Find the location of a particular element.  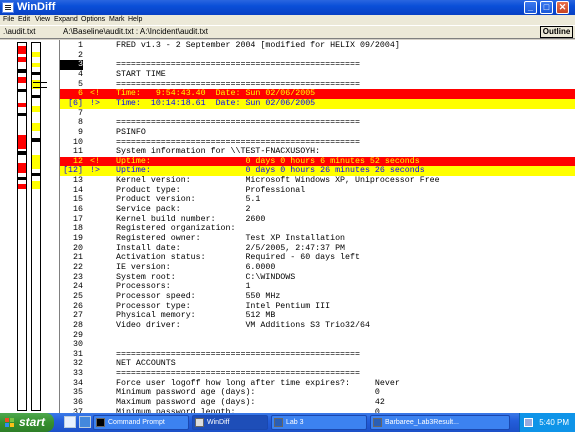

line-number: 16 is located at coordinates (78, 210).